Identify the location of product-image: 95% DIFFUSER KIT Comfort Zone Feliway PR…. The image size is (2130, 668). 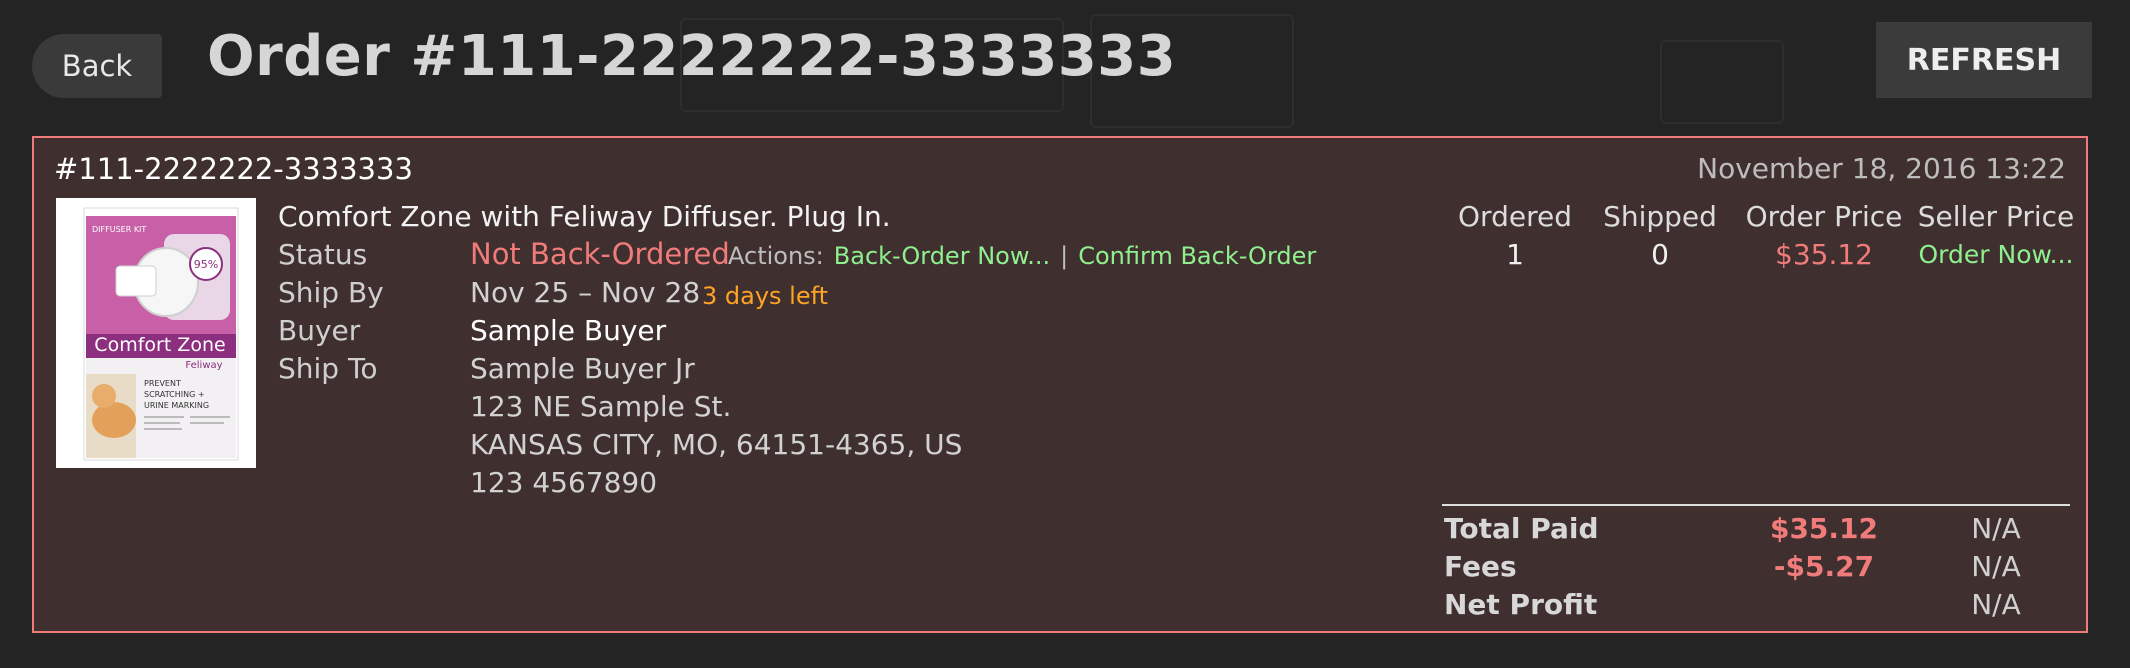
(156, 333).